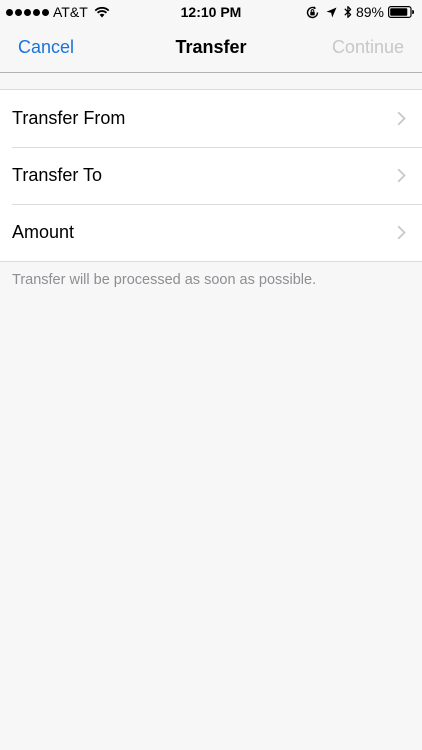 The width and height of the screenshot is (422, 750). I want to click on navigation-bar: Cancel Transfer Continue, so click(211, 48).